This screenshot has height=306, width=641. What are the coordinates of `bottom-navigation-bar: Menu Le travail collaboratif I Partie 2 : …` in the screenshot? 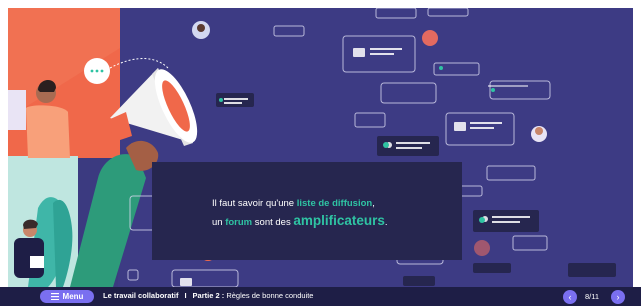 It's located at (320, 296).